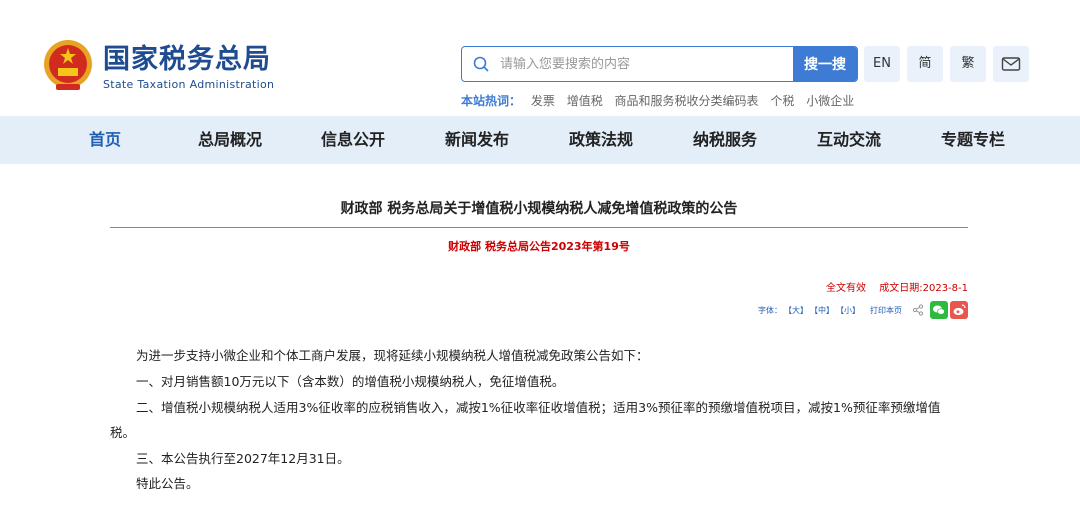 This screenshot has height=528, width=1080. What do you see at coordinates (923, 288) in the screenshot?
I see `issue-date: 成文日期:2023-8-1` at bounding box center [923, 288].